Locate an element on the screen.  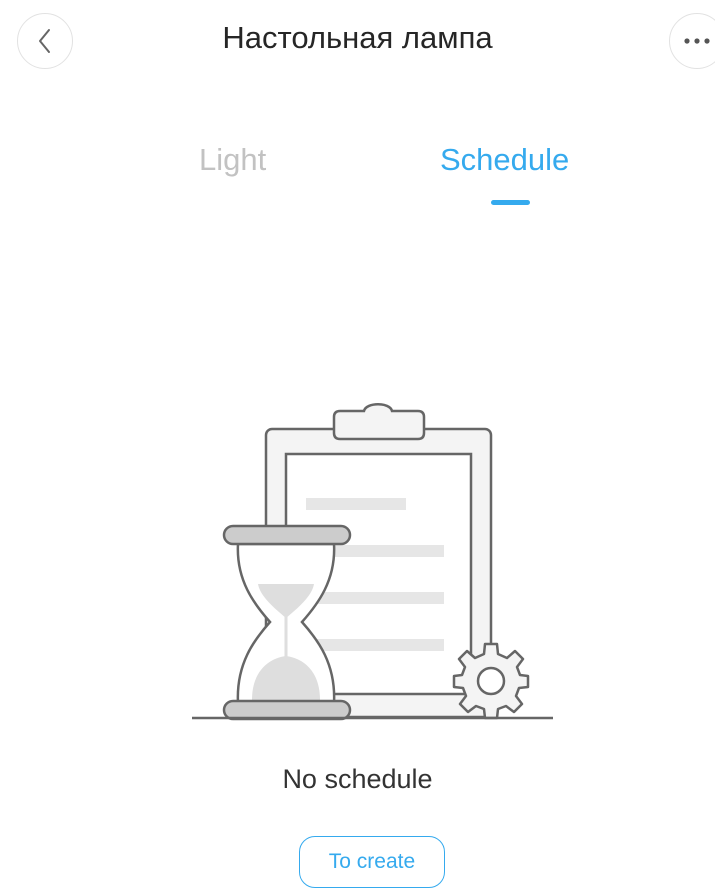
create-schedule-button: To create is located at coordinates (372, 862).